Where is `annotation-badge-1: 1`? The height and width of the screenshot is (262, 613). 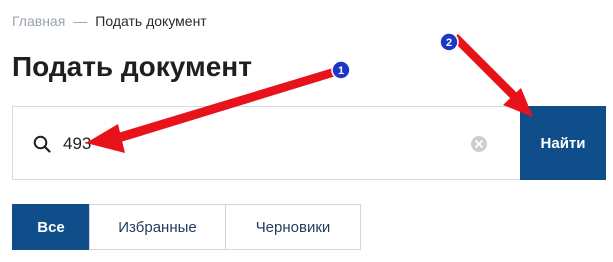
annotation-badge-1: 1 is located at coordinates (341, 70).